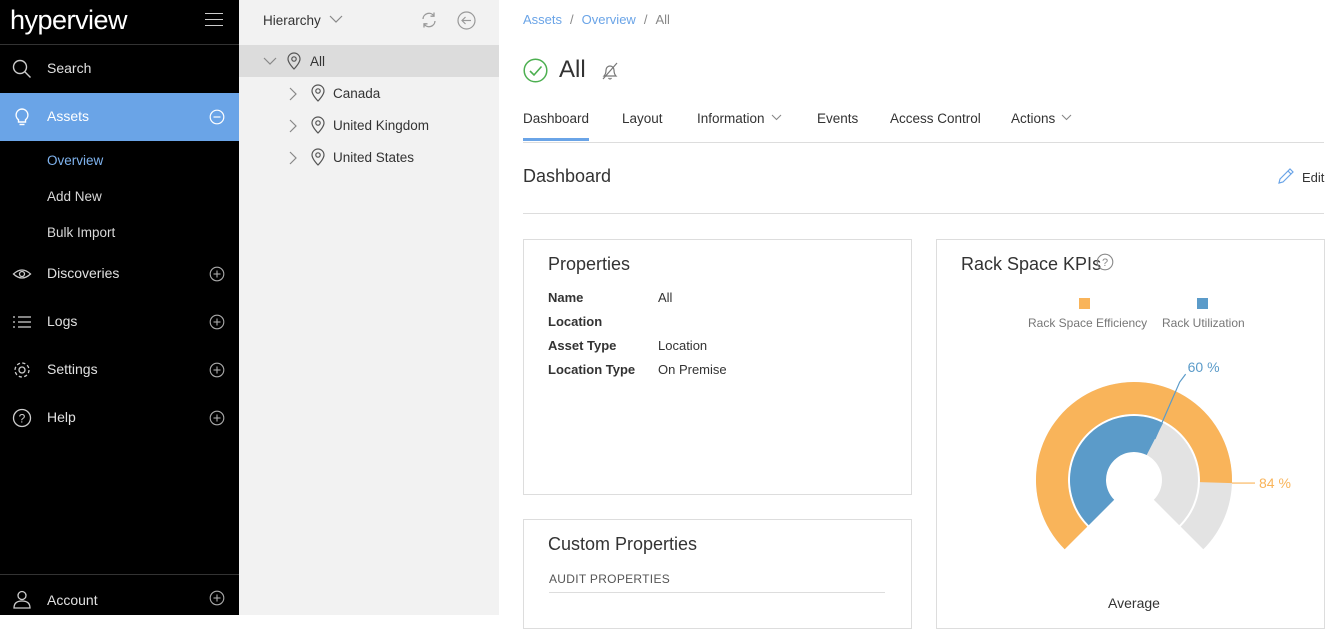 The image size is (1343, 629). I want to click on prop-key: Location Type, so click(592, 369).